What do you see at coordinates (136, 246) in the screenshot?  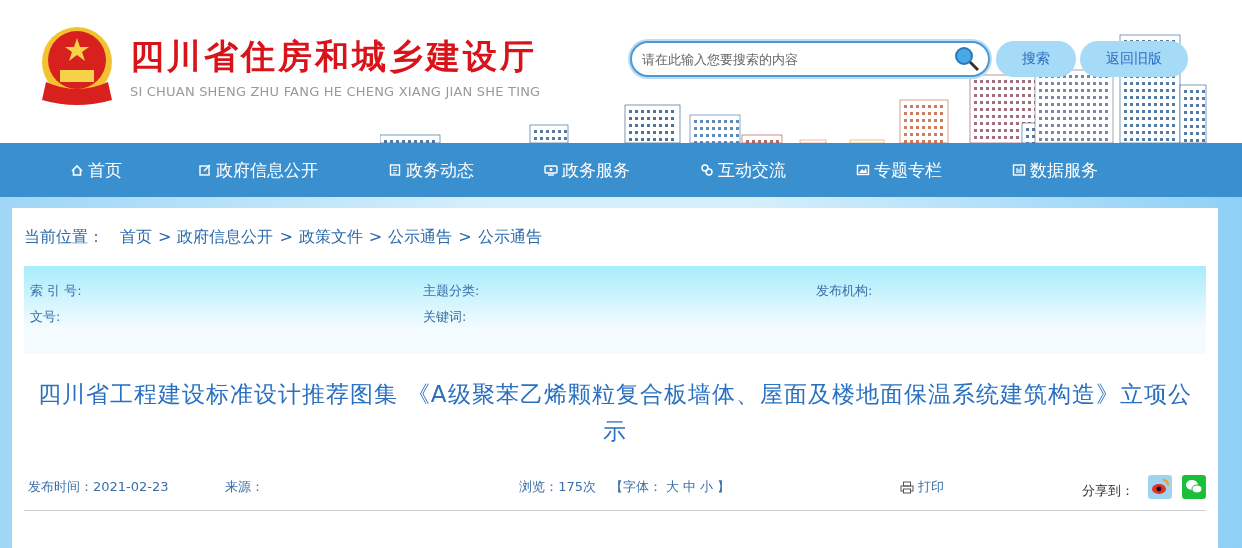 I see `breadcrumb-link: 首页` at bounding box center [136, 246].